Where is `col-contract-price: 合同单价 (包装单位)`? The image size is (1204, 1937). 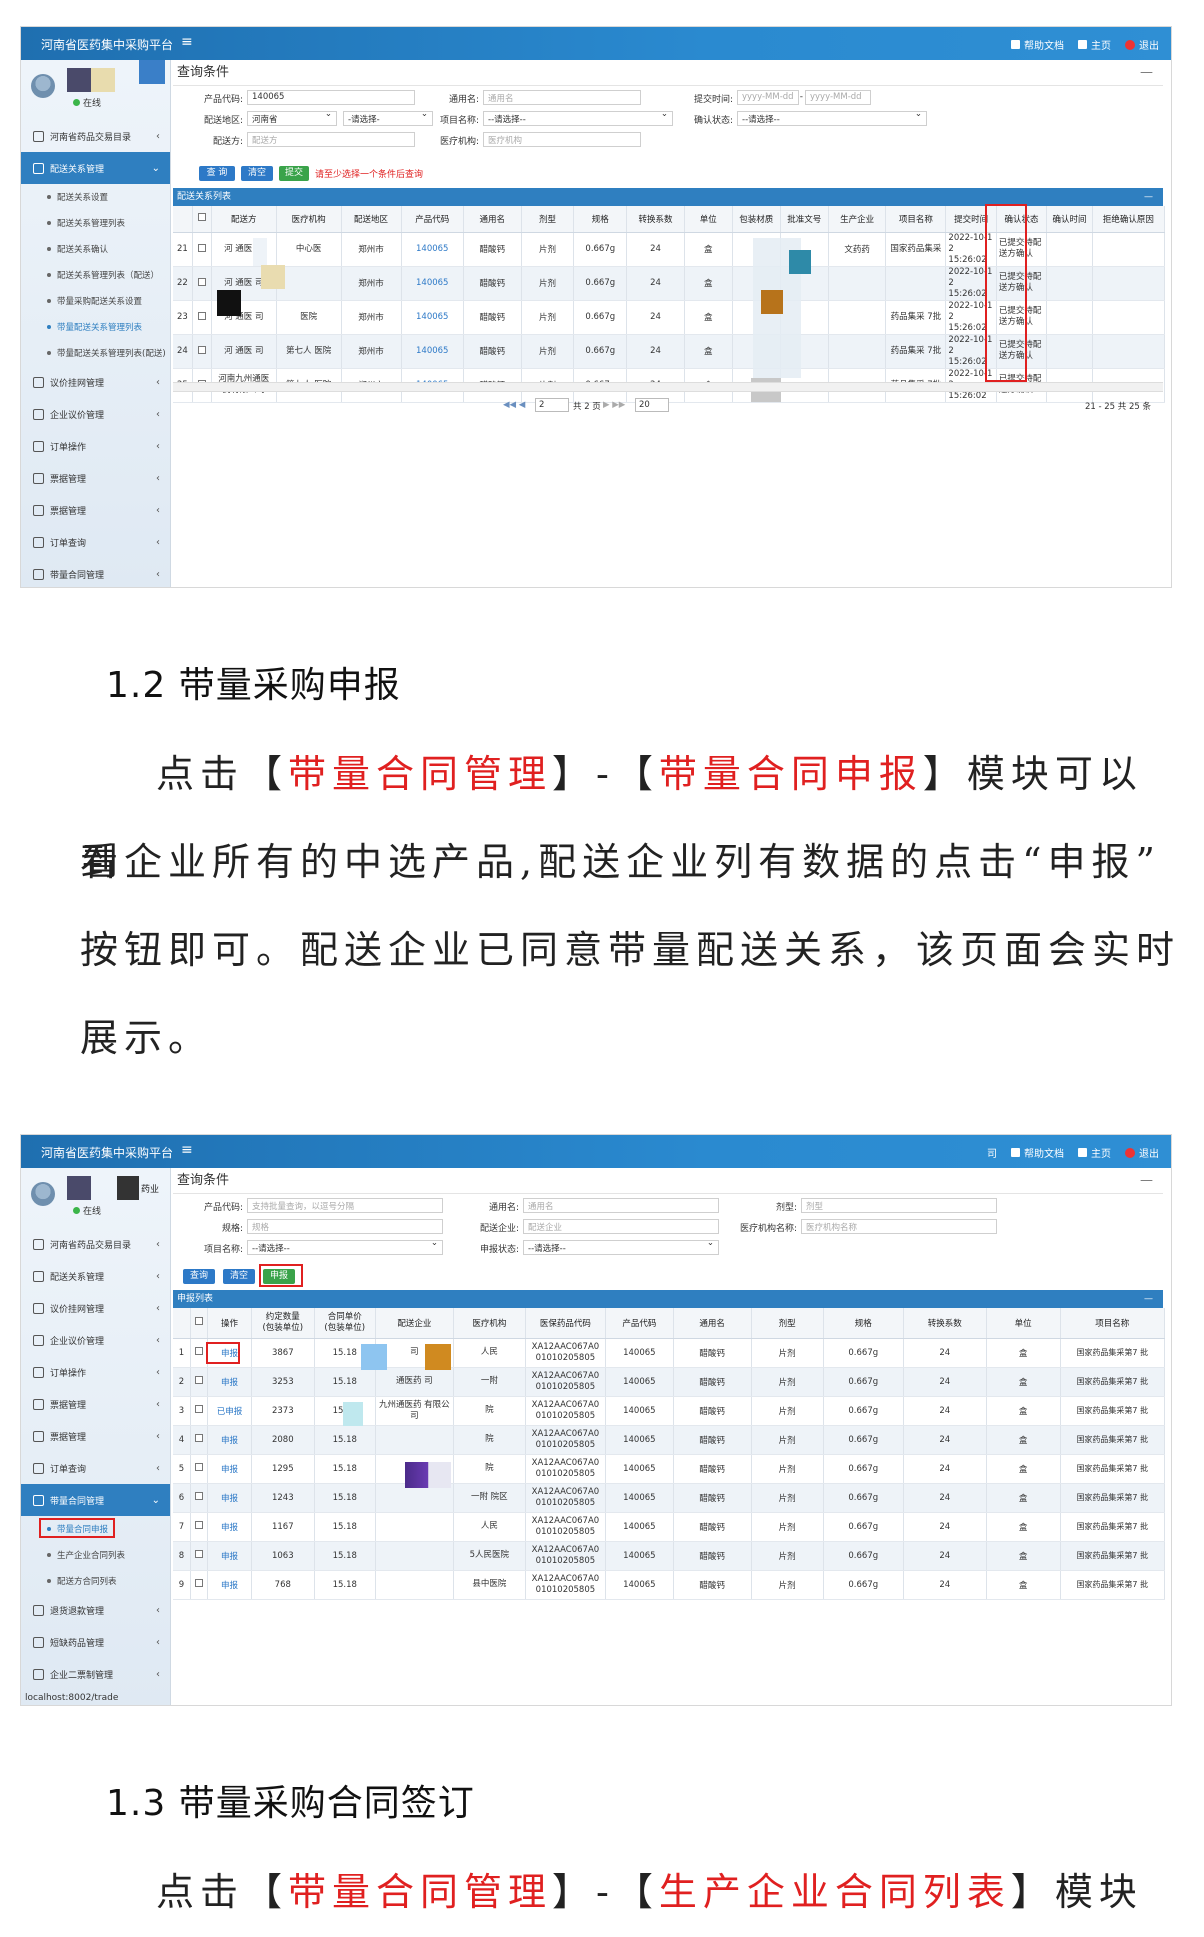
col-contract-price: 合同单价 (包装单位) is located at coordinates (345, 1323).